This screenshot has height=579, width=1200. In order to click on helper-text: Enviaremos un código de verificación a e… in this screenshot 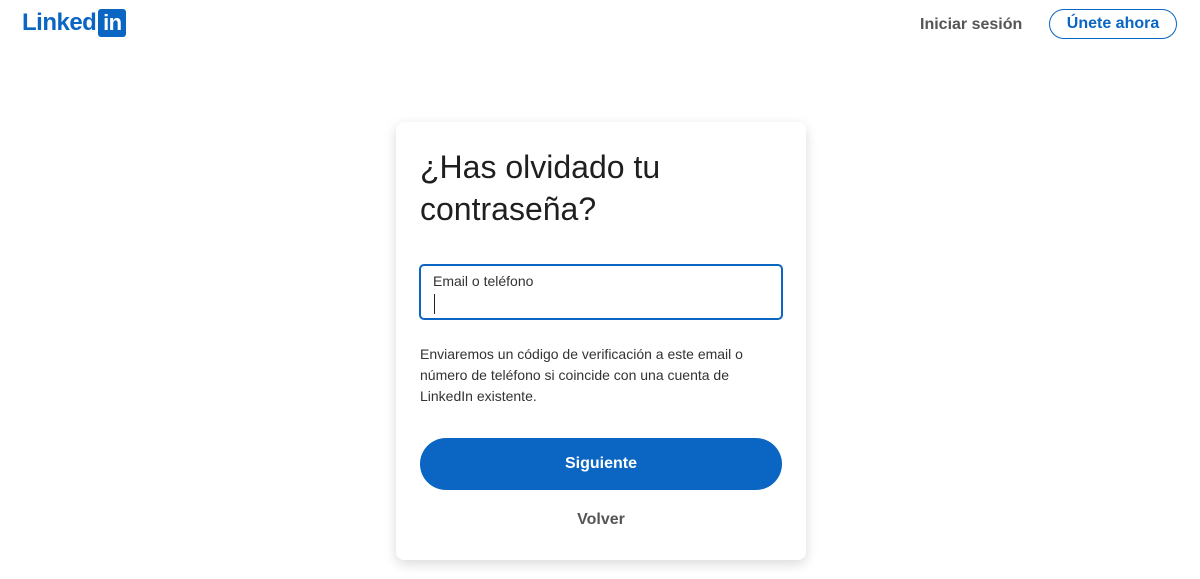, I will do `click(581, 375)`.